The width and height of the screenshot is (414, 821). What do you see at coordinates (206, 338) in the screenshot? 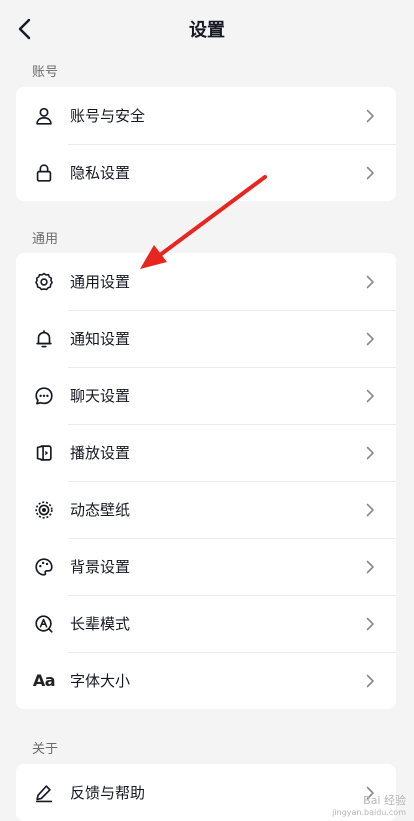
I see `settings-item-notifications: 通知设置` at bounding box center [206, 338].